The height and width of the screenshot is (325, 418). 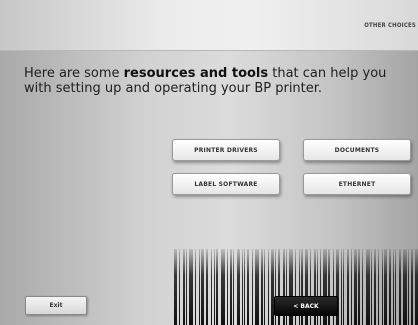 I want to click on other-choices-link: OTHER CHOICES, so click(x=390, y=25).